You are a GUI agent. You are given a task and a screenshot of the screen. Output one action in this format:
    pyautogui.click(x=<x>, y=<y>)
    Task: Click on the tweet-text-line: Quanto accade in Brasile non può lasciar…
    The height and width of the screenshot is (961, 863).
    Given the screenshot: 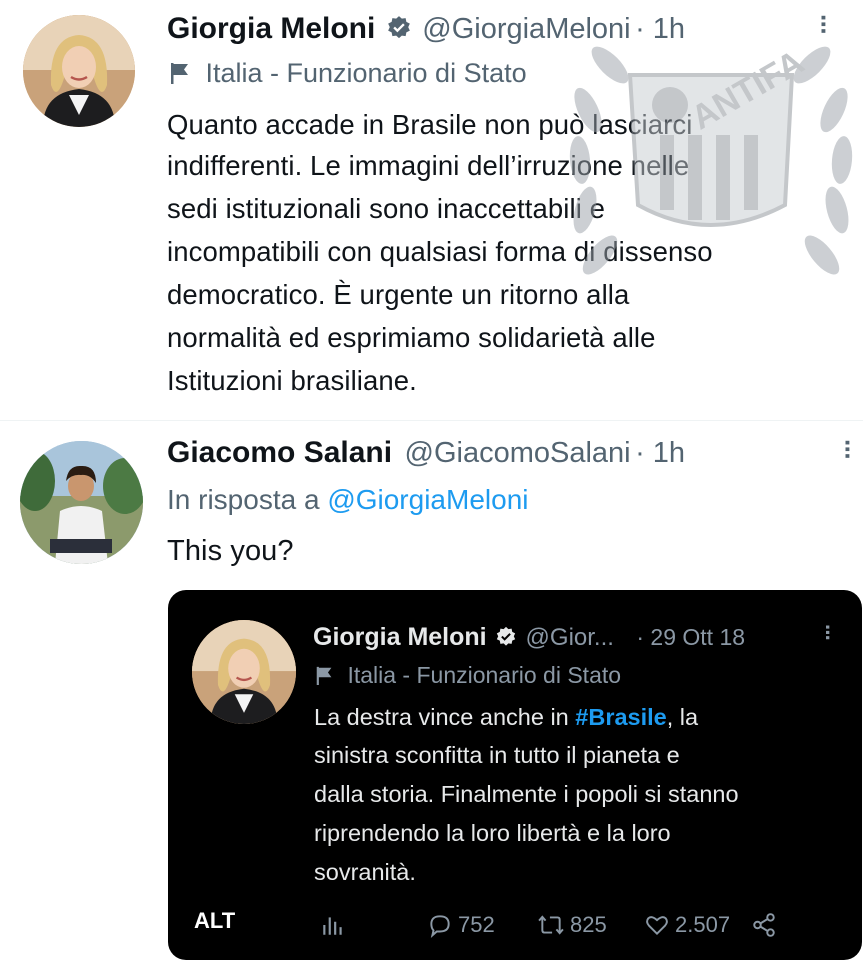 What is the action you would take?
    pyautogui.click(x=430, y=124)
    